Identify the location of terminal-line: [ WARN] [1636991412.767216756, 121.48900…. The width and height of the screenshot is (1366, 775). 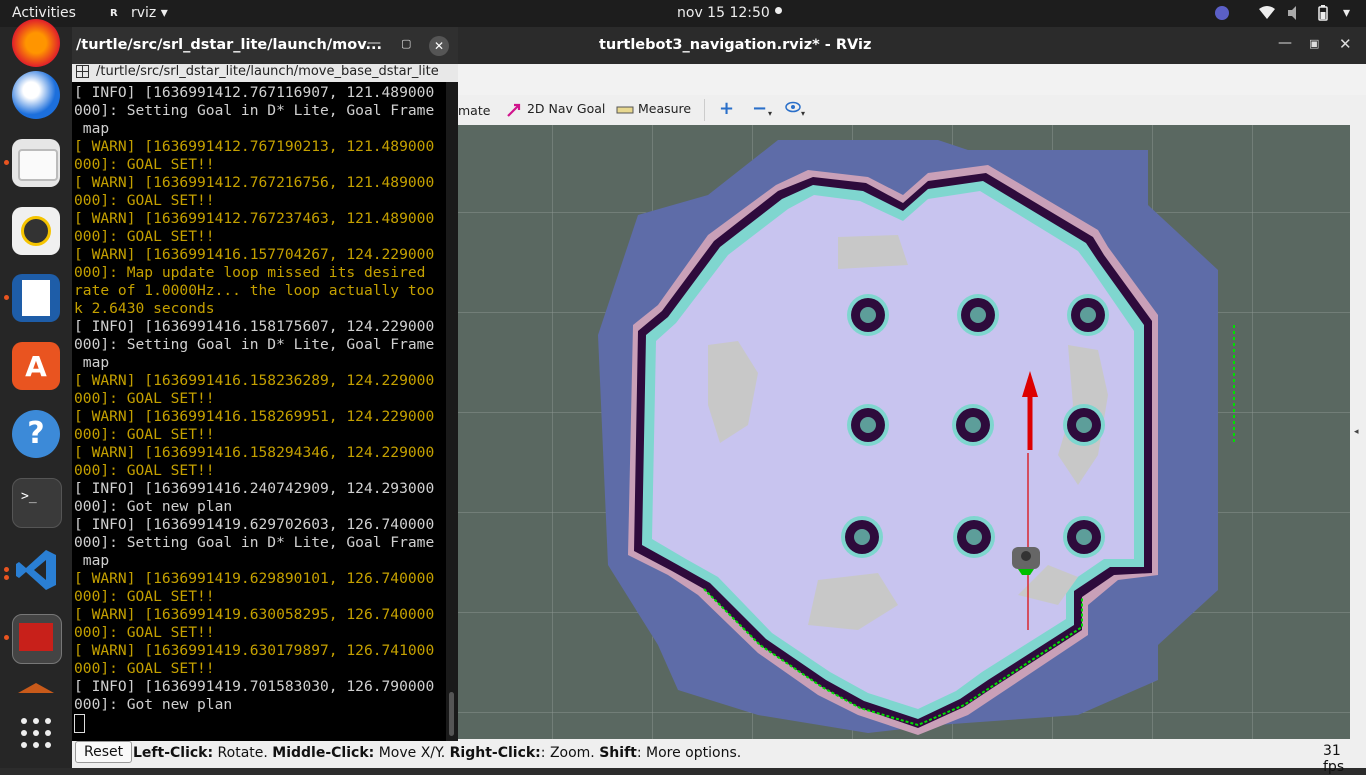
(254, 182).